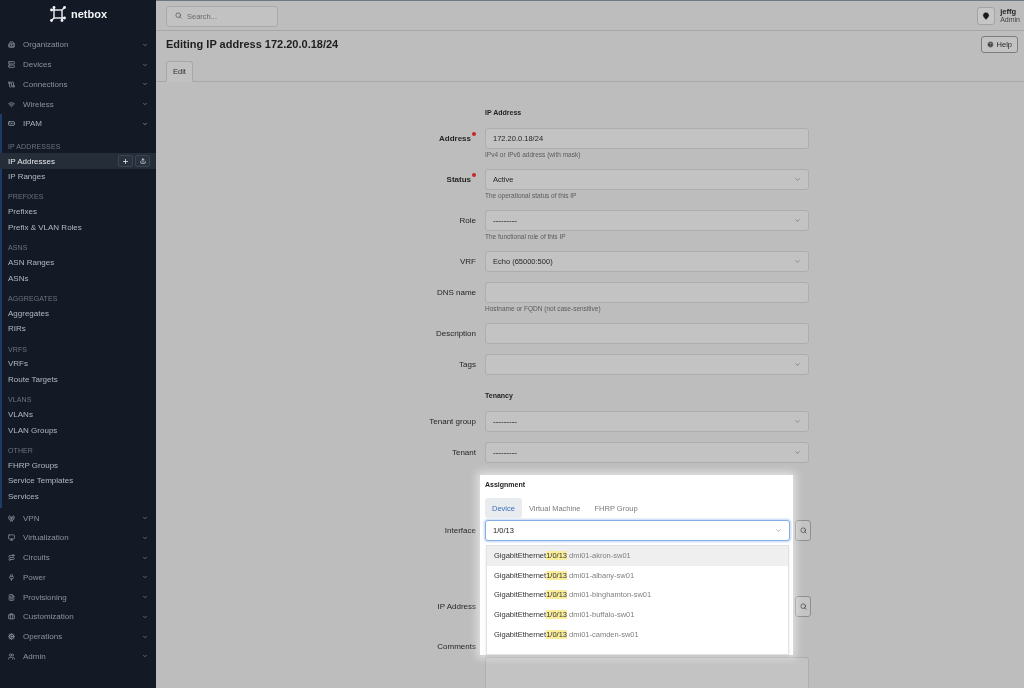  What do you see at coordinates (79, 518) in the screenshot?
I see `menu-item: VPN` at bounding box center [79, 518].